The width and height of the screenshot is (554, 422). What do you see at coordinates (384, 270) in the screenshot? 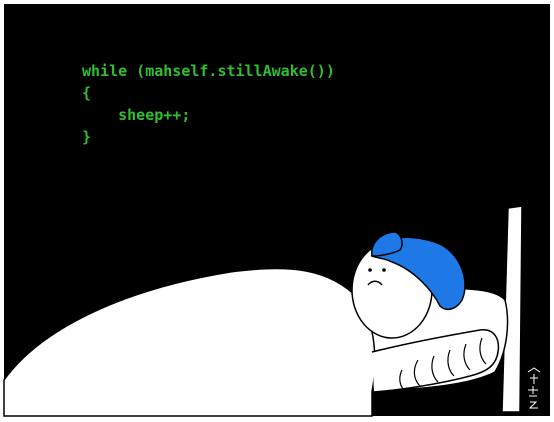
I see `right-eye` at bounding box center [384, 270].